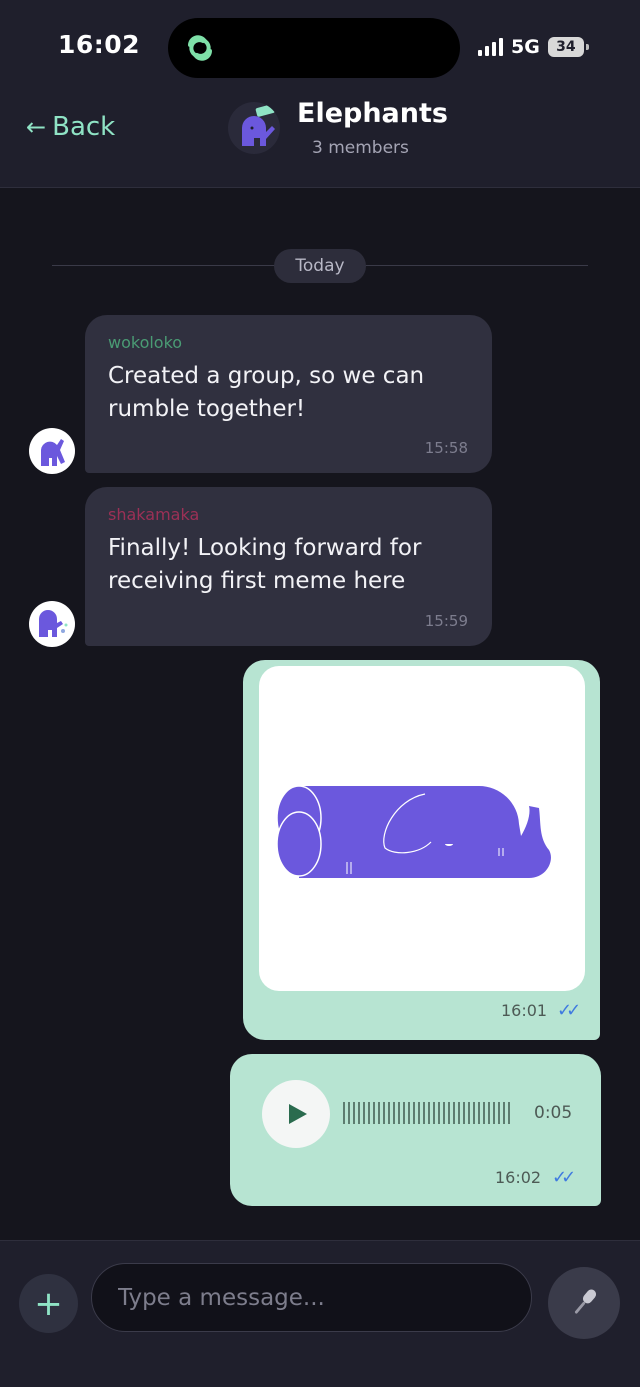  Describe the element at coordinates (145, 342) in the screenshot. I see `sender-name: wokoloko` at that location.